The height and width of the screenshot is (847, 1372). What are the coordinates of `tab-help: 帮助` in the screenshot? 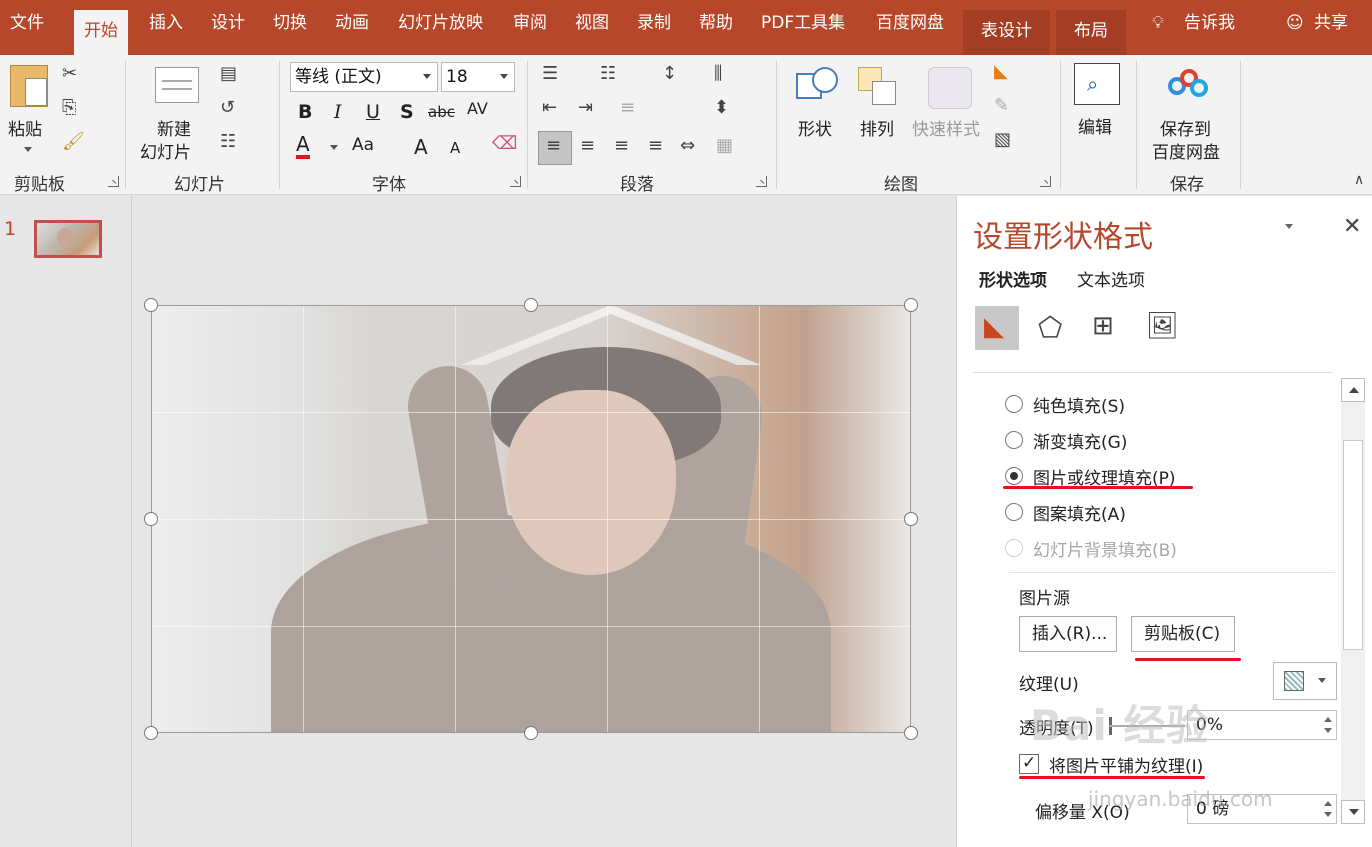 It's located at (716, 23).